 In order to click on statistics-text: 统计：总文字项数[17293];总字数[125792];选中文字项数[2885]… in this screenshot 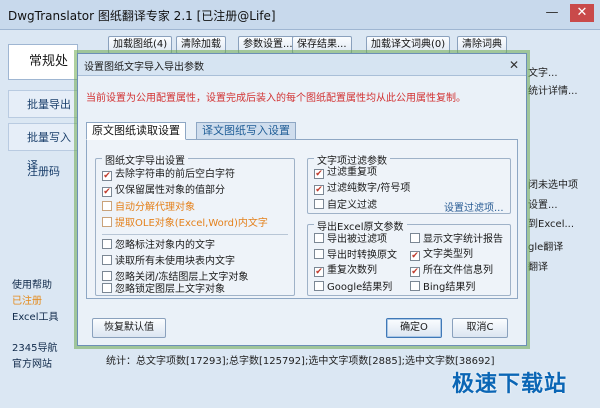, I will do `click(300, 361)`.